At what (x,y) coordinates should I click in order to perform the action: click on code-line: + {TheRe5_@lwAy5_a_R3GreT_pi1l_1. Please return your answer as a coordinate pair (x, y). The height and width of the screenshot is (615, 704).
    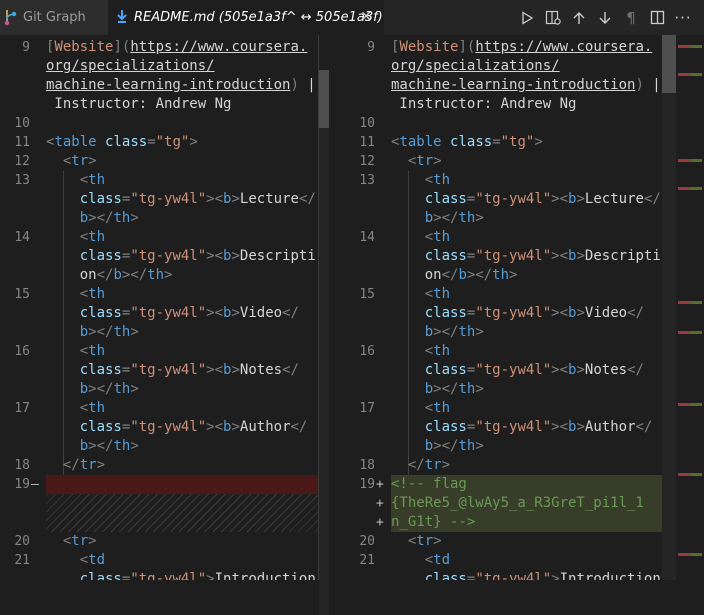
    Looking at the image, I should click on (510, 503).